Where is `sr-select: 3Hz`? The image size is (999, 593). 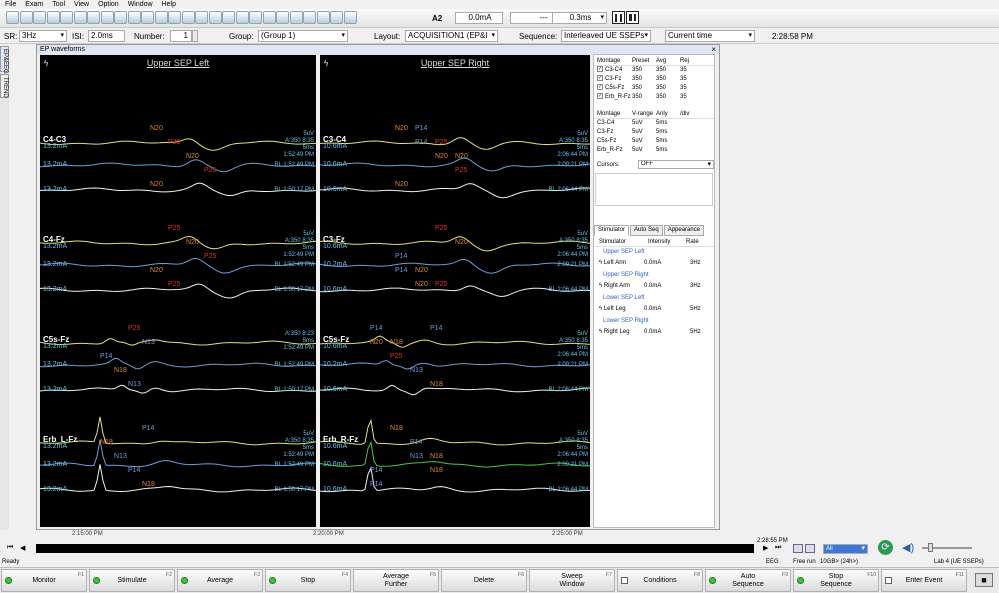
sr-select: 3Hz is located at coordinates (43, 36).